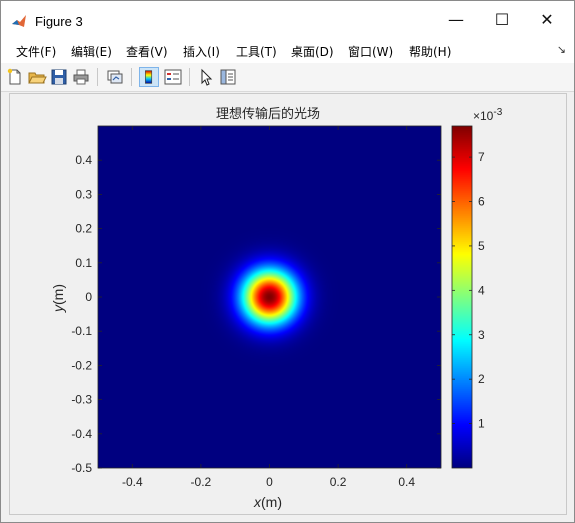 This screenshot has height=523, width=575. I want to click on y-axis-label: y(m), so click(58, 298).